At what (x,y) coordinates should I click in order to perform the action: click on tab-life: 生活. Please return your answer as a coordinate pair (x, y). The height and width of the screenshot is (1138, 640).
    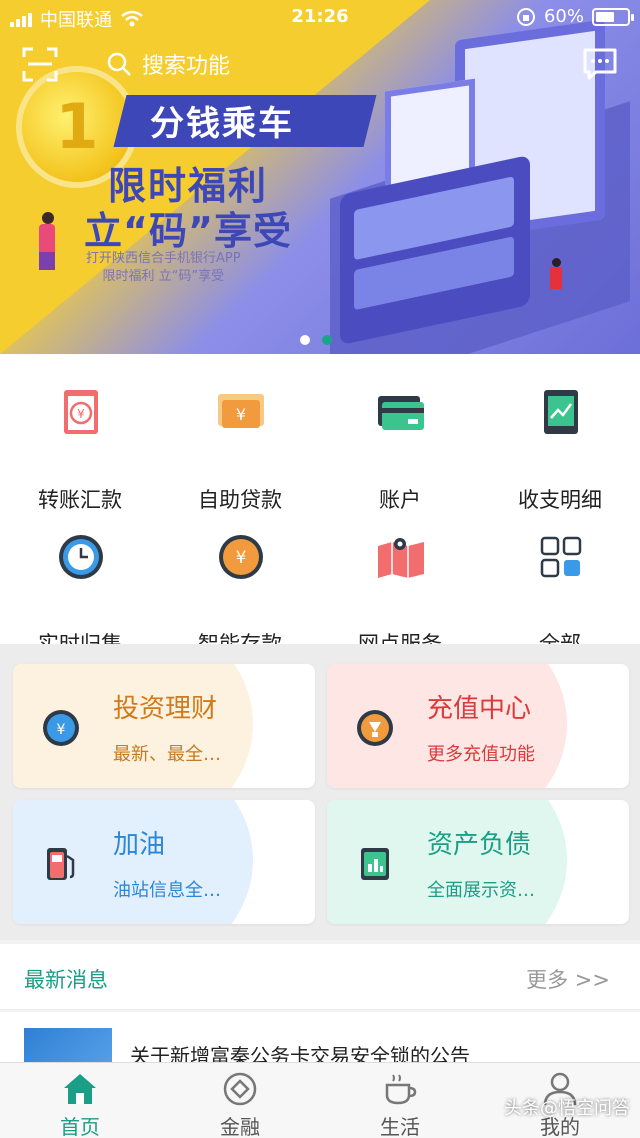
    Looking at the image, I should click on (400, 1100).